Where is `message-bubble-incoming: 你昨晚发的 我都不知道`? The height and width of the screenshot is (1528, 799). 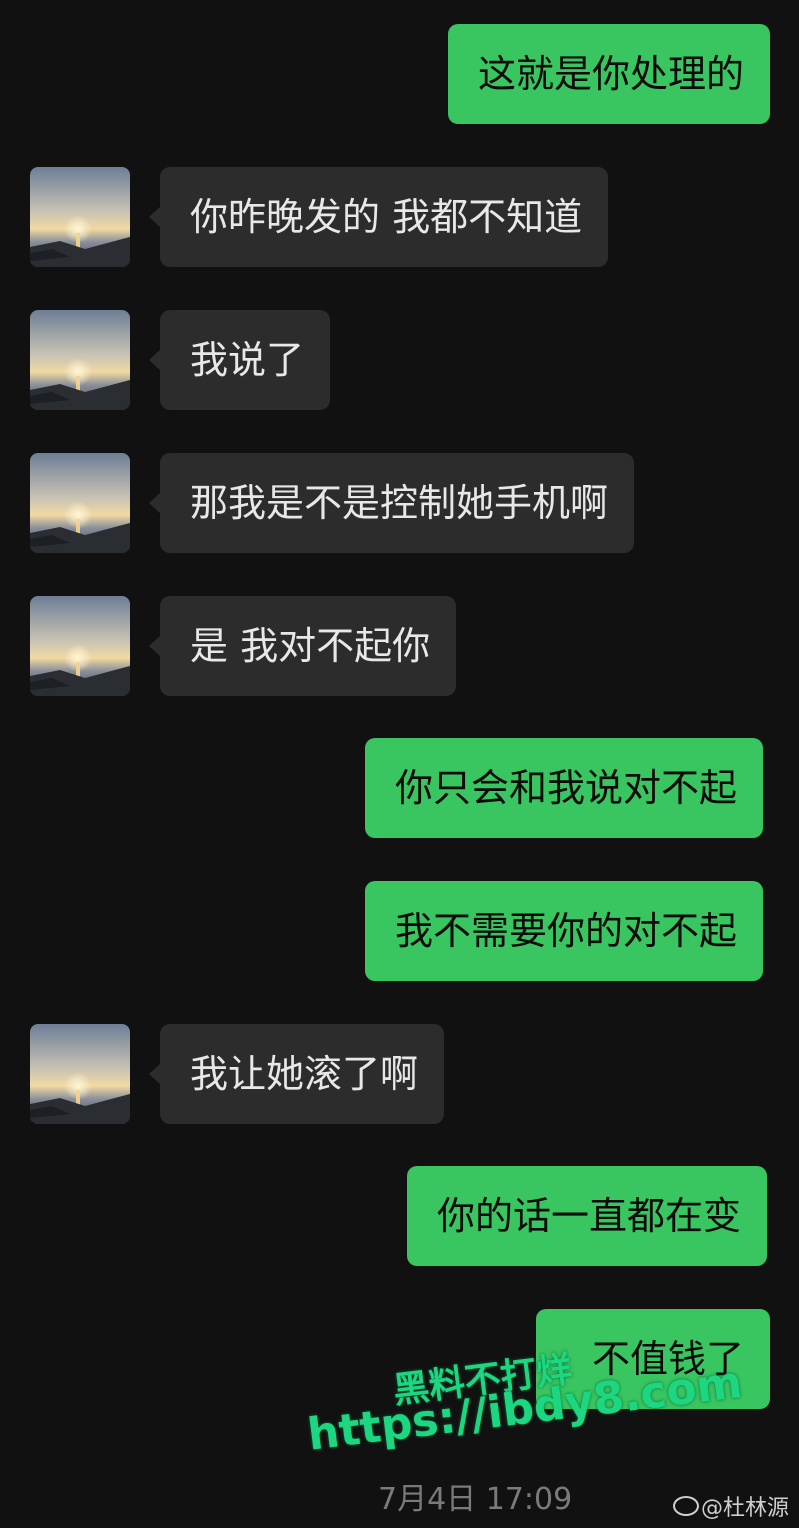 message-bubble-incoming: 你昨晚发的 我都不知道 is located at coordinates (378, 217).